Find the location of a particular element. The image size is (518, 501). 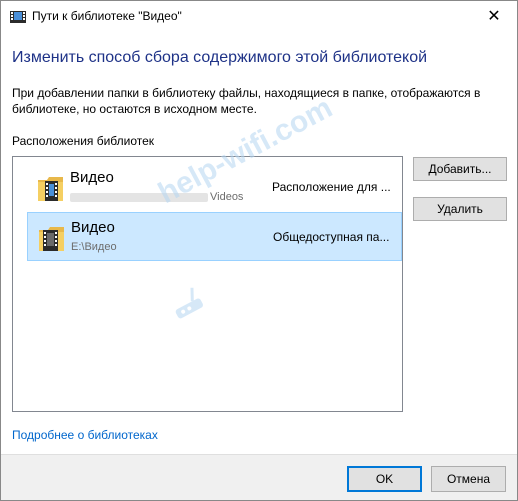

title-bar: Пути к библиотеке "Видео" ✕ is located at coordinates (259, 16).